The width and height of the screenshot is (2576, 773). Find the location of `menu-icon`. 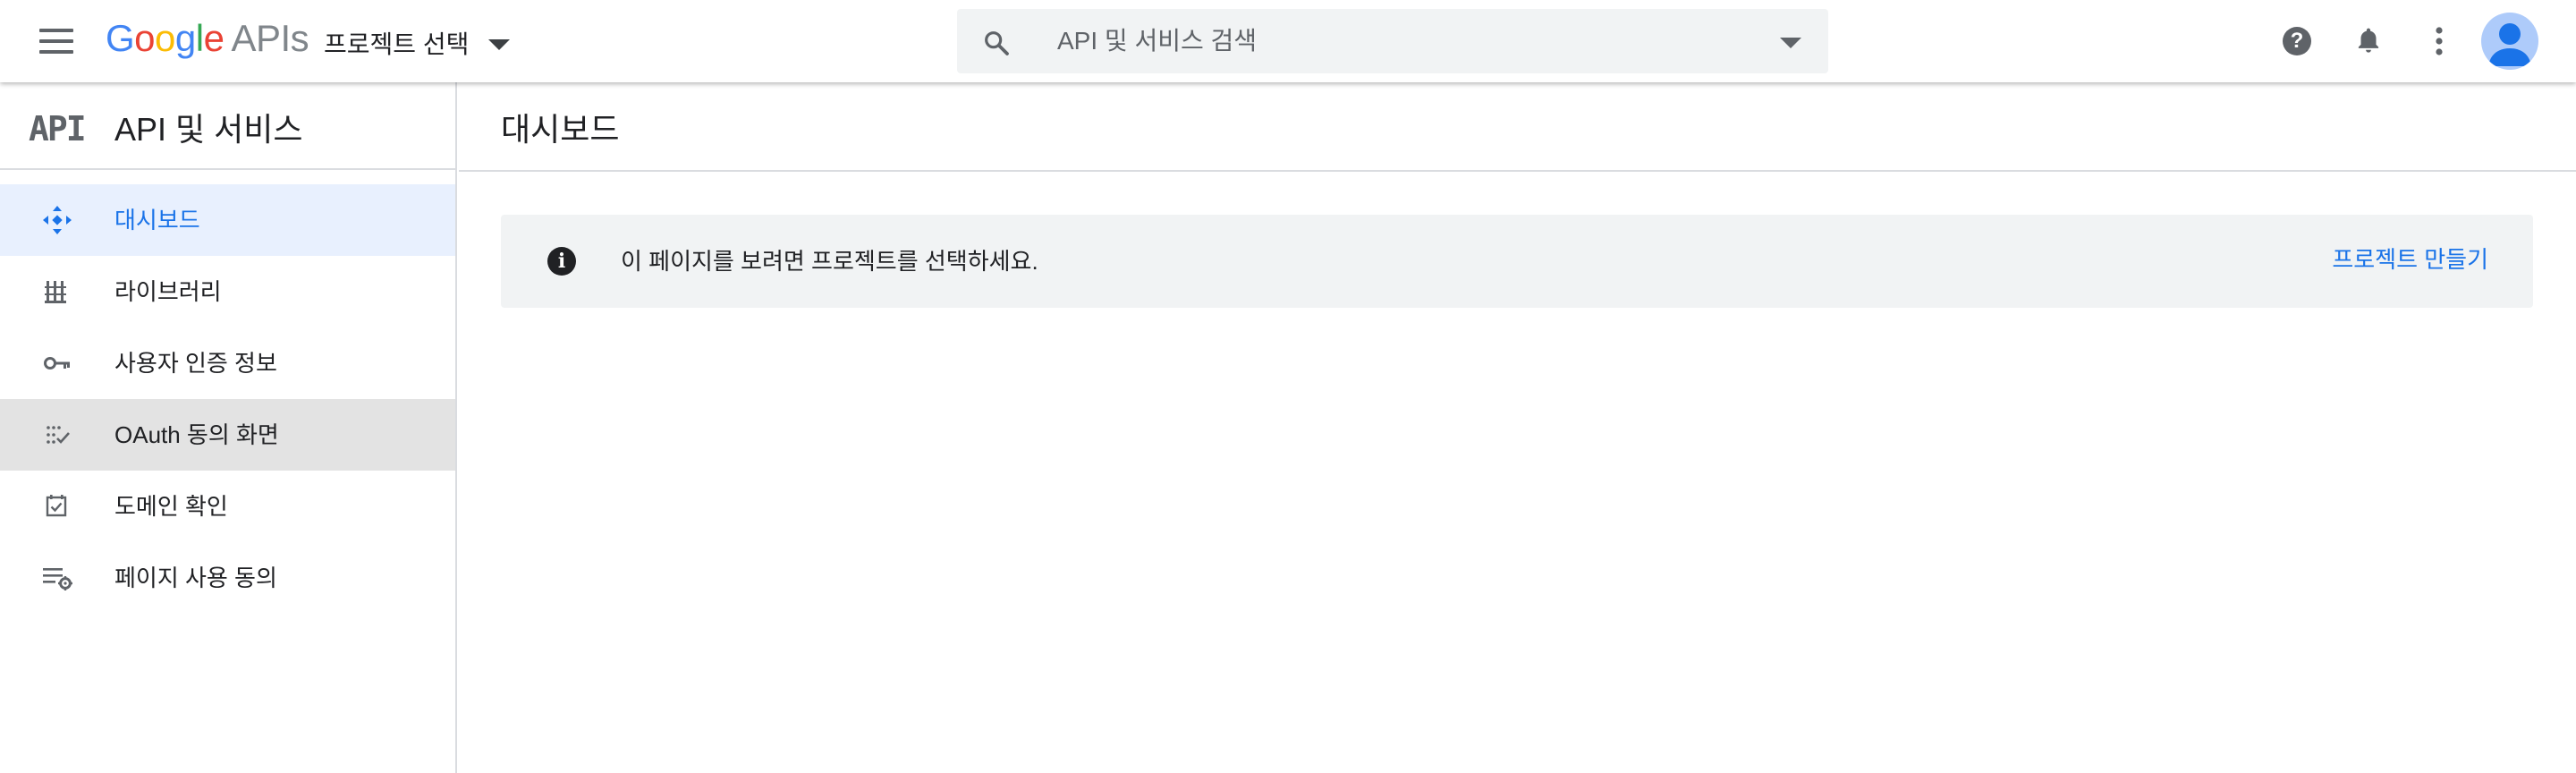

menu-icon is located at coordinates (57, 41).